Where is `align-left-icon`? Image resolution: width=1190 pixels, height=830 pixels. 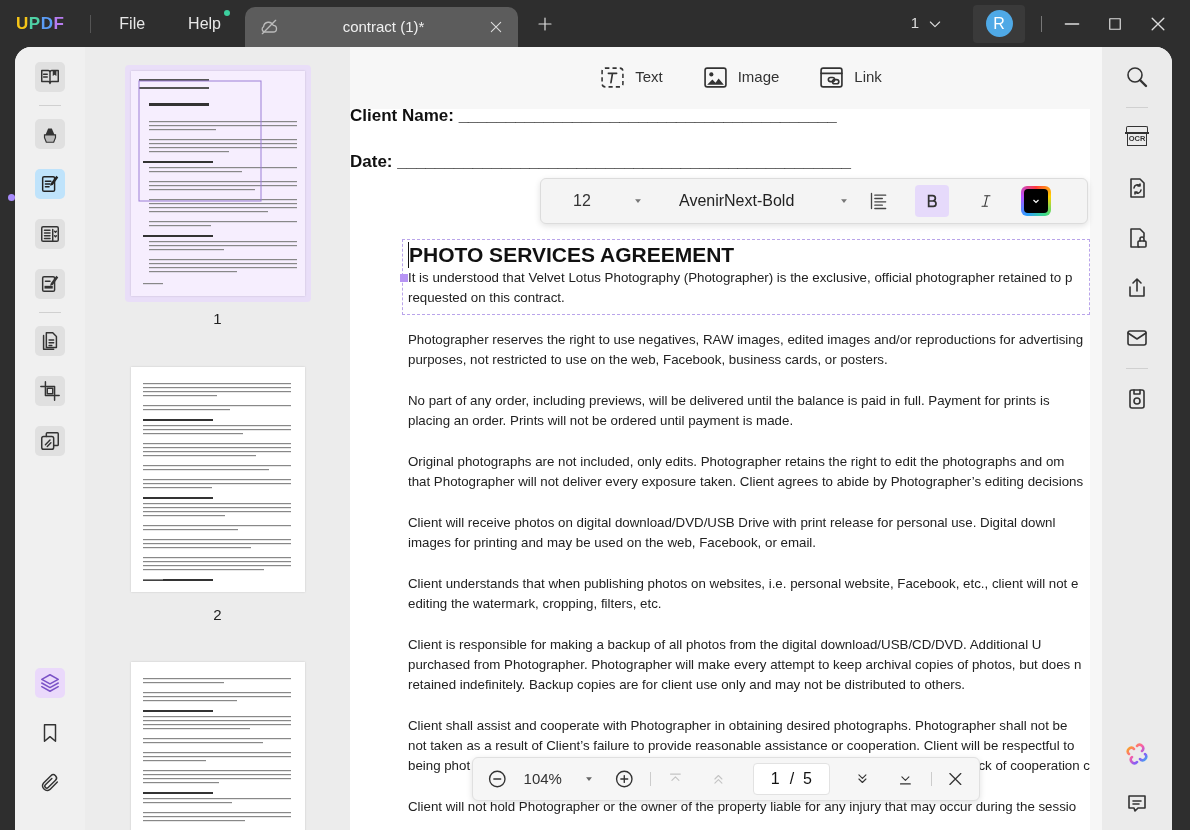
align-left-icon is located at coordinates (879, 201).